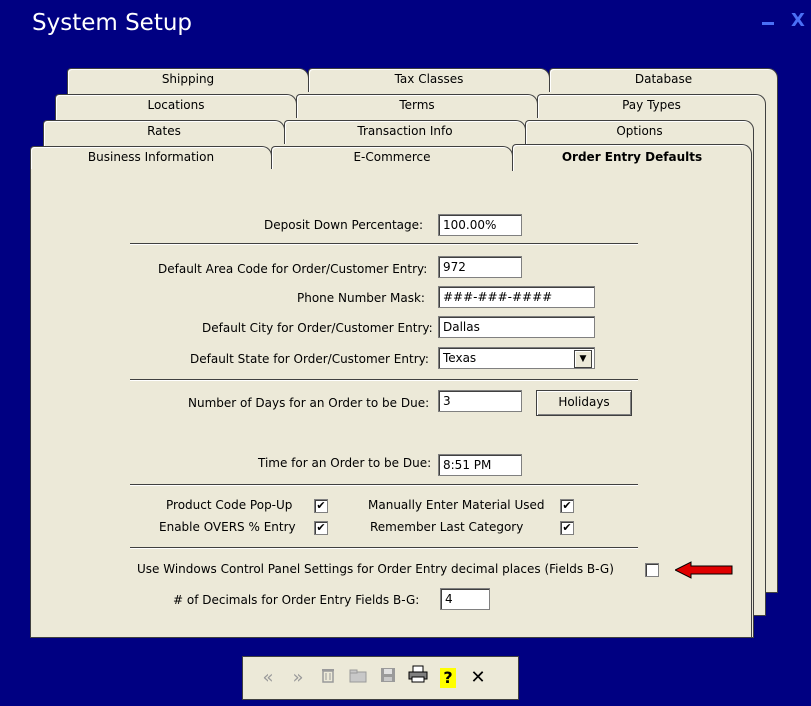  What do you see at coordinates (309, 403) in the screenshot?
I see `days-label: Number of Days for an Order to be Due:` at bounding box center [309, 403].